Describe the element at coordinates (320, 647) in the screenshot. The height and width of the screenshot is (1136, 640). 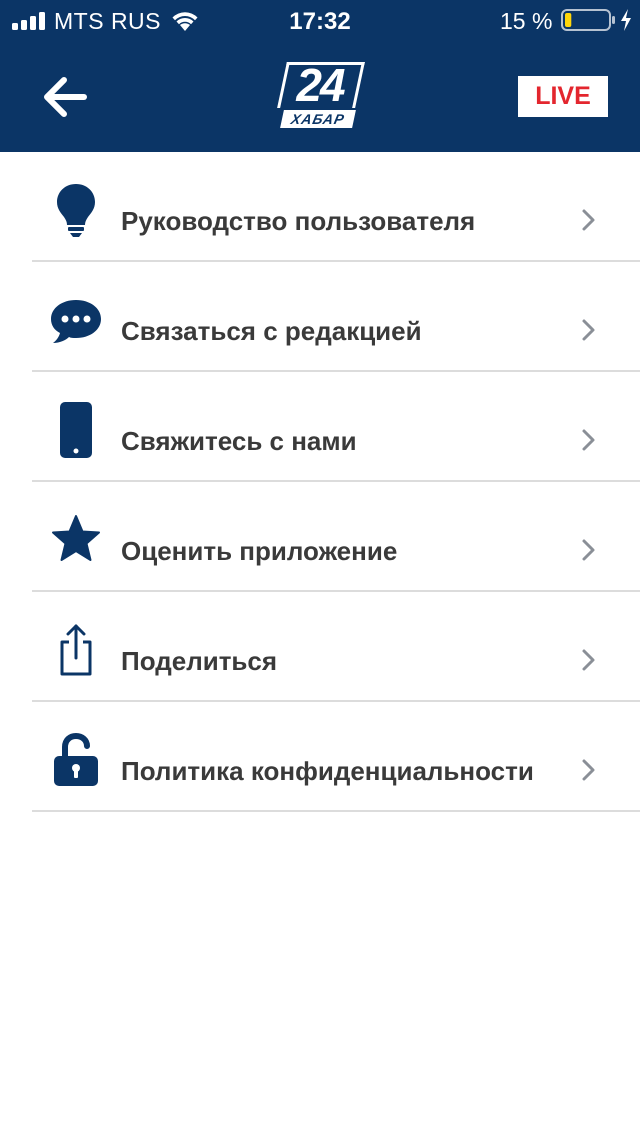
I see `menu-item-share: Поделиться` at that location.